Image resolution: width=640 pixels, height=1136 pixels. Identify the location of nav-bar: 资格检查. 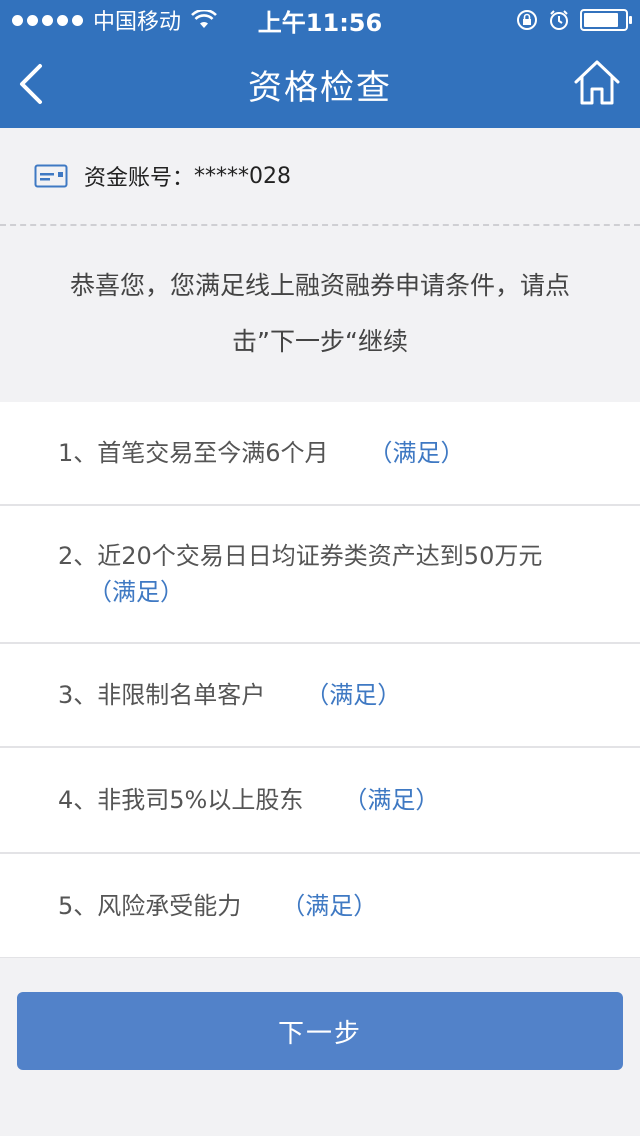
(320, 84).